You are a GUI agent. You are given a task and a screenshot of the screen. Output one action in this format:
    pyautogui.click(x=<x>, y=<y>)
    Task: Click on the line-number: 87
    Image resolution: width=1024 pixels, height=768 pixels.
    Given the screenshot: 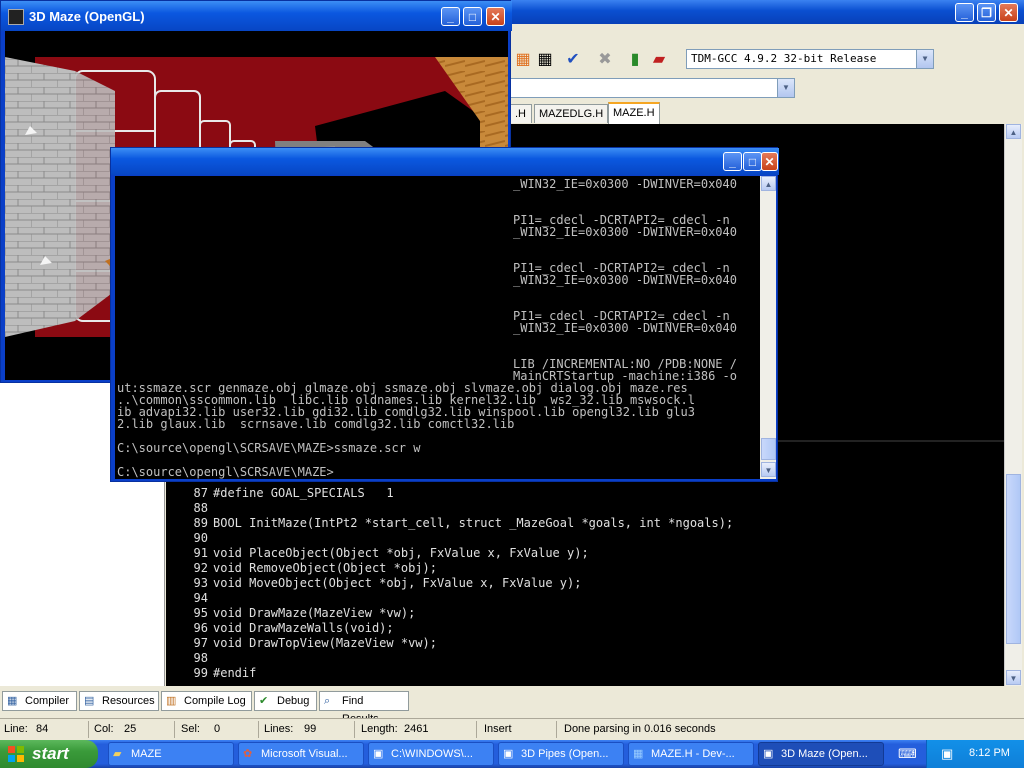 What is the action you would take?
    pyautogui.click(x=200, y=493)
    